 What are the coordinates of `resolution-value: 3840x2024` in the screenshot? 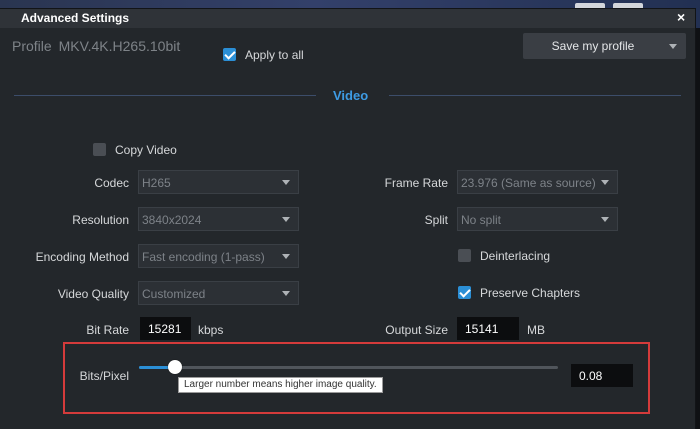 It's located at (172, 220).